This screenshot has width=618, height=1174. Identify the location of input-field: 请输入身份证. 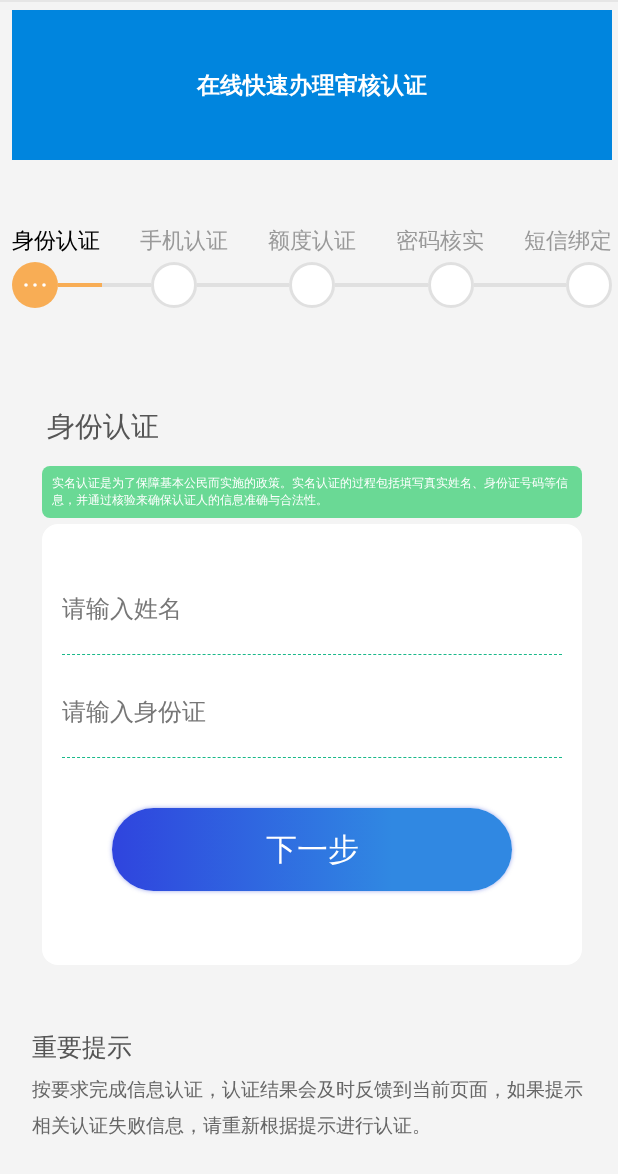
(312, 712).